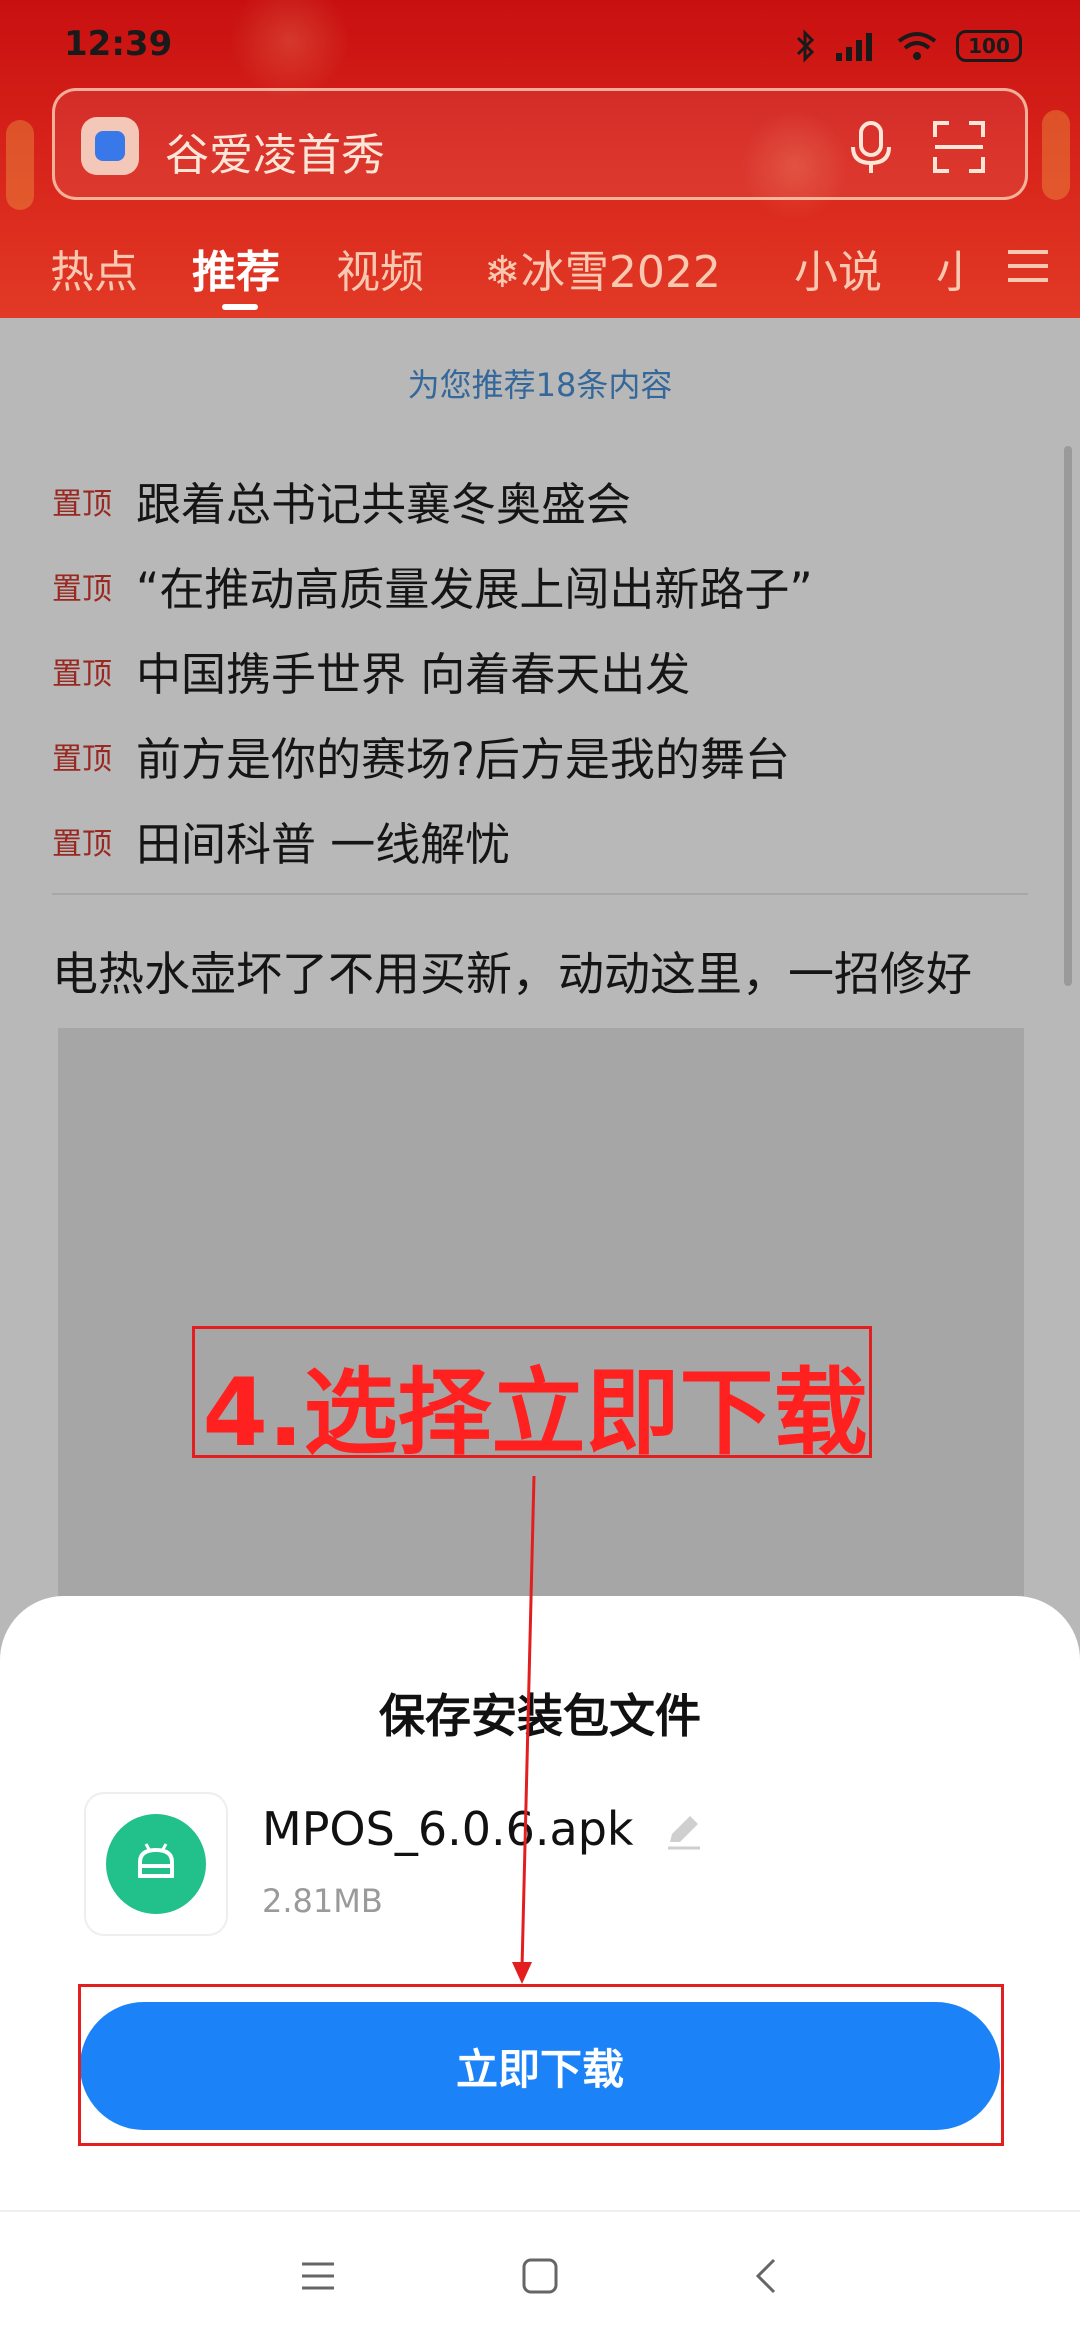 The height and width of the screenshot is (2340, 1080). I want to click on status-icons: 100, so click(908, 46).